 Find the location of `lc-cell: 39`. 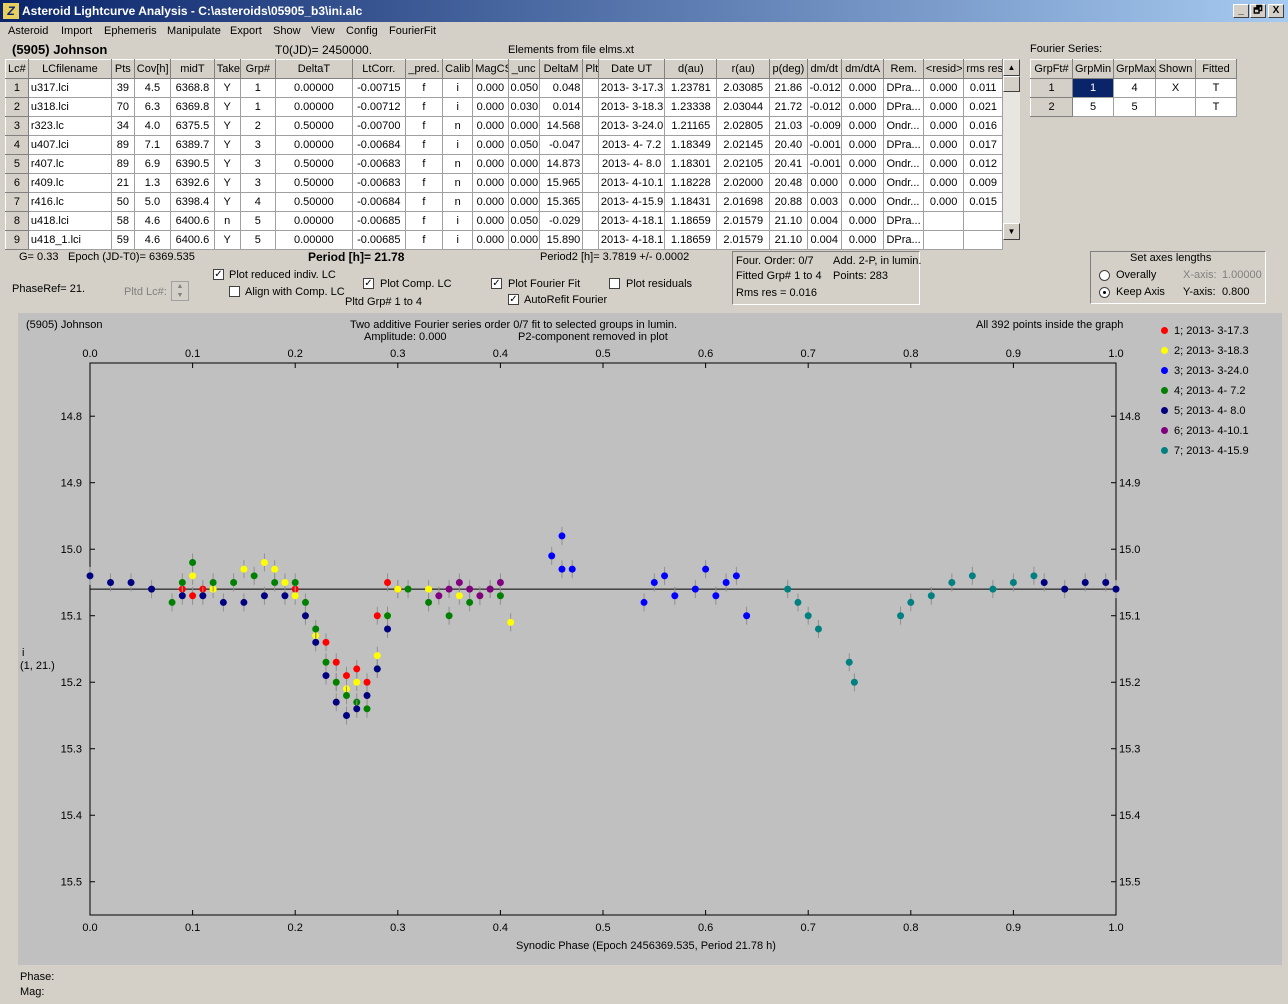

lc-cell: 39 is located at coordinates (122, 88).